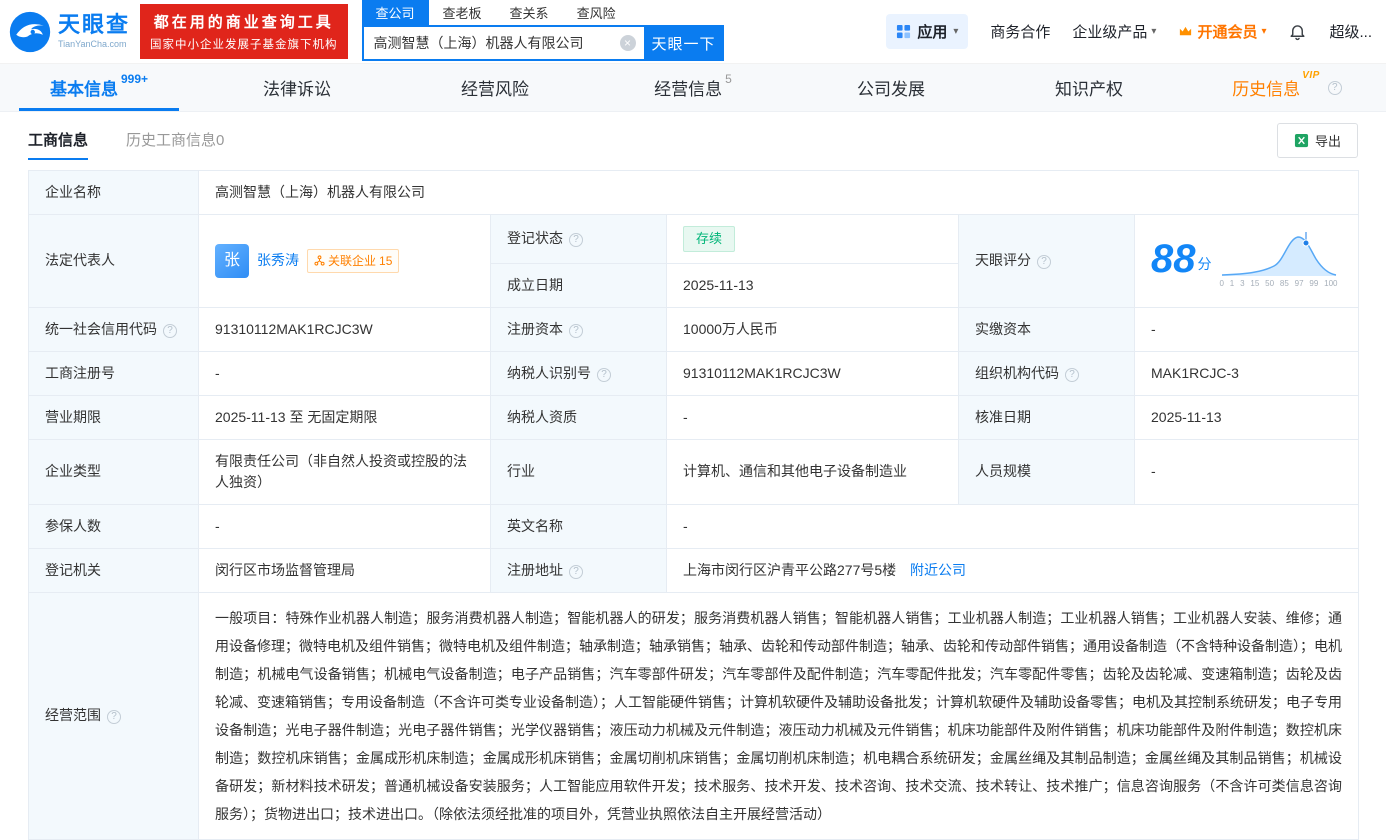  I want to click on score-cell: 88 分 0 1 3 15 50 85 97 99 100, so click(1246, 261).